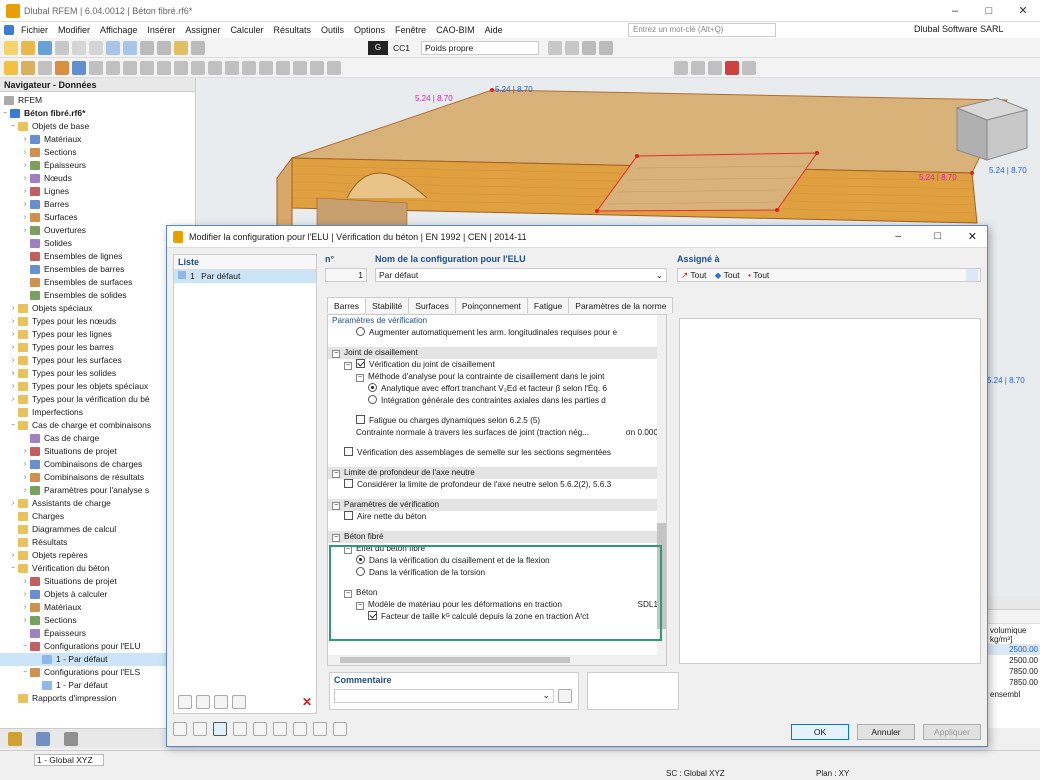  I want to click on tab-5: Paramètres de la norme, so click(621, 305).